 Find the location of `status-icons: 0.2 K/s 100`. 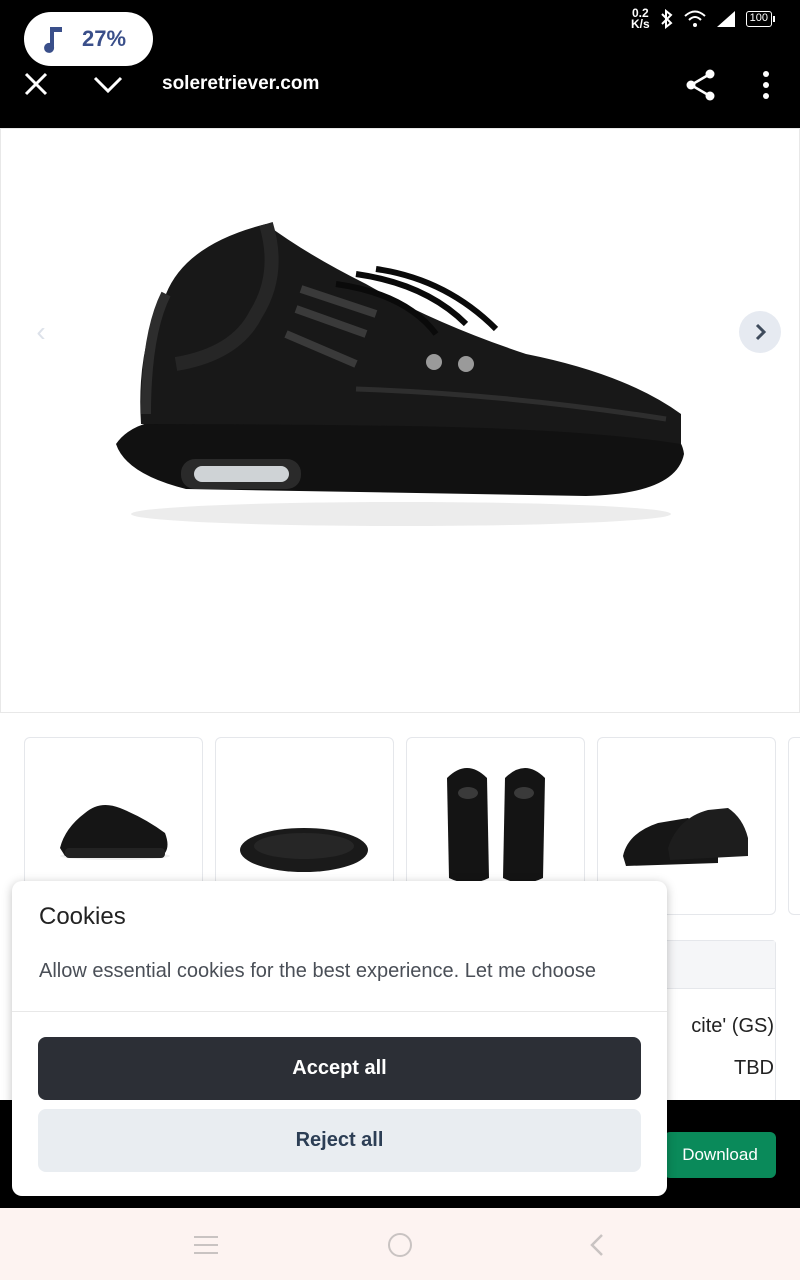

status-icons: 0.2 K/s 100 is located at coordinates (703, 19).